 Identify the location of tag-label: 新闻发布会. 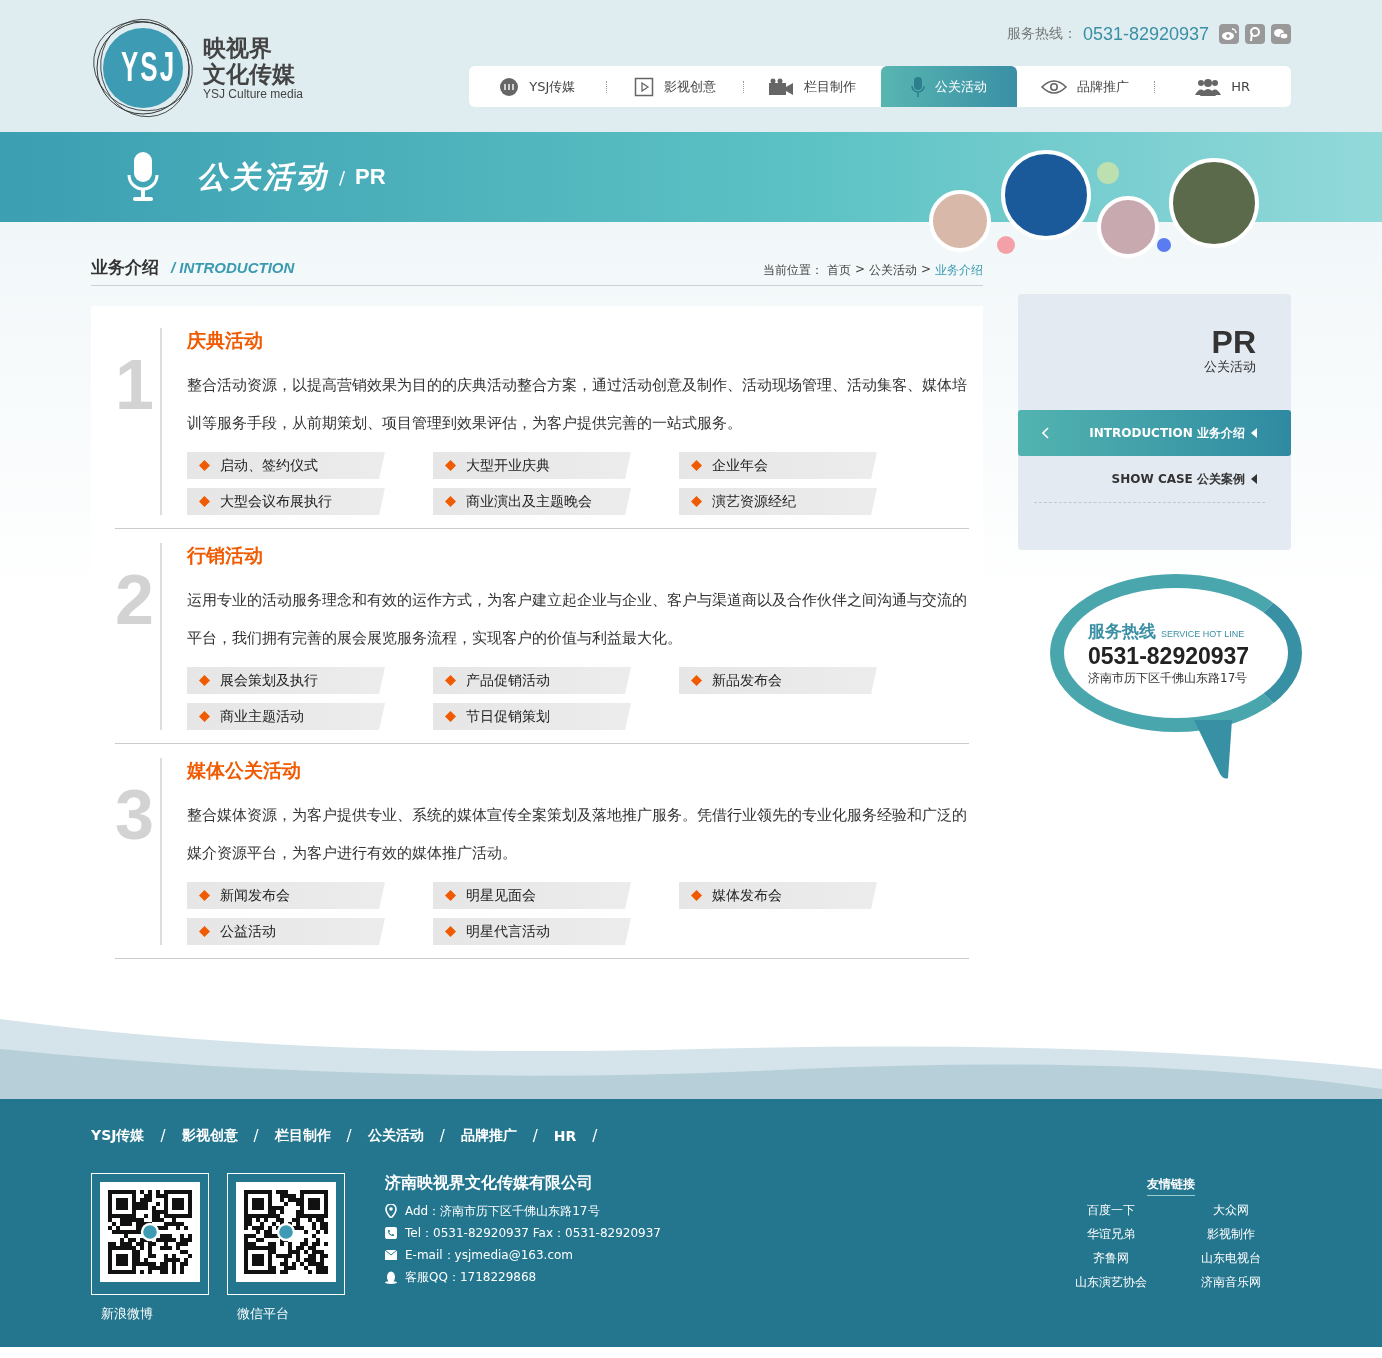
(255, 895).